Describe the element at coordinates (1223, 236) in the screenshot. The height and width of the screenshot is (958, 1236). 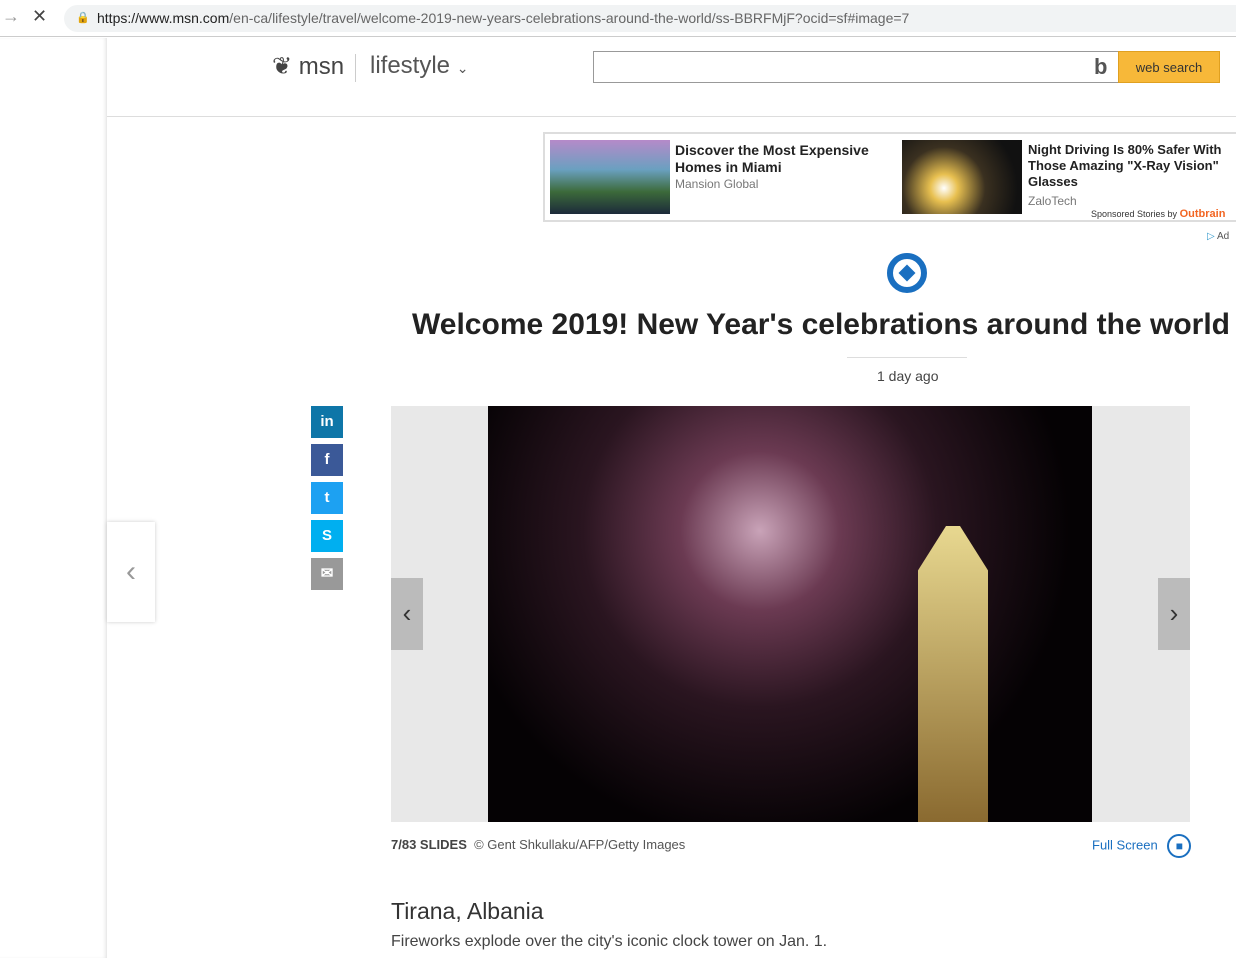
I see `adchoices-label: Ad` at that location.